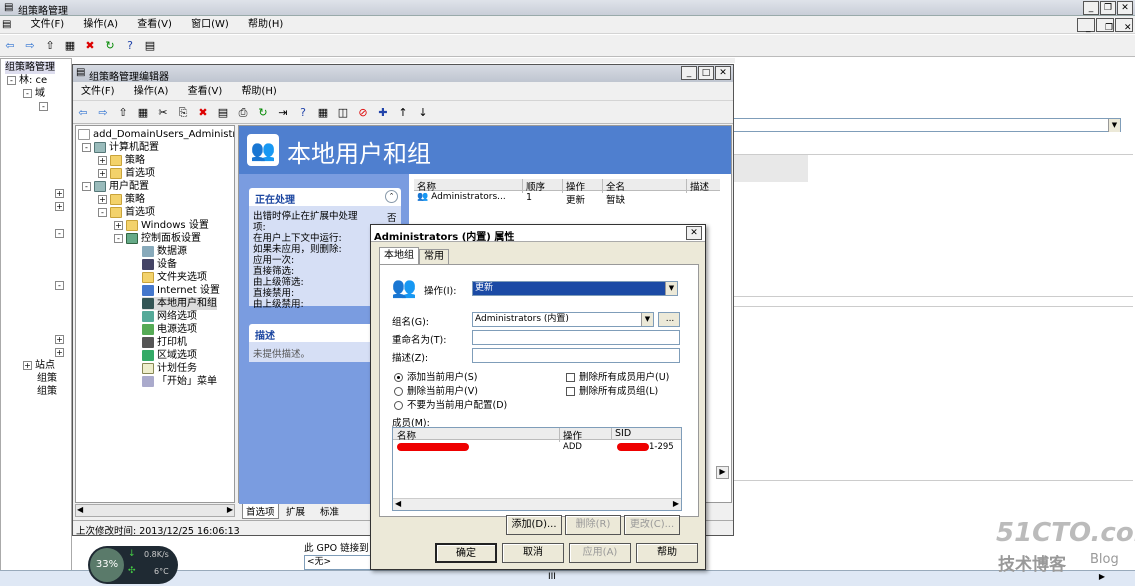  I want to click on new-icon: ◫, so click(343, 113).